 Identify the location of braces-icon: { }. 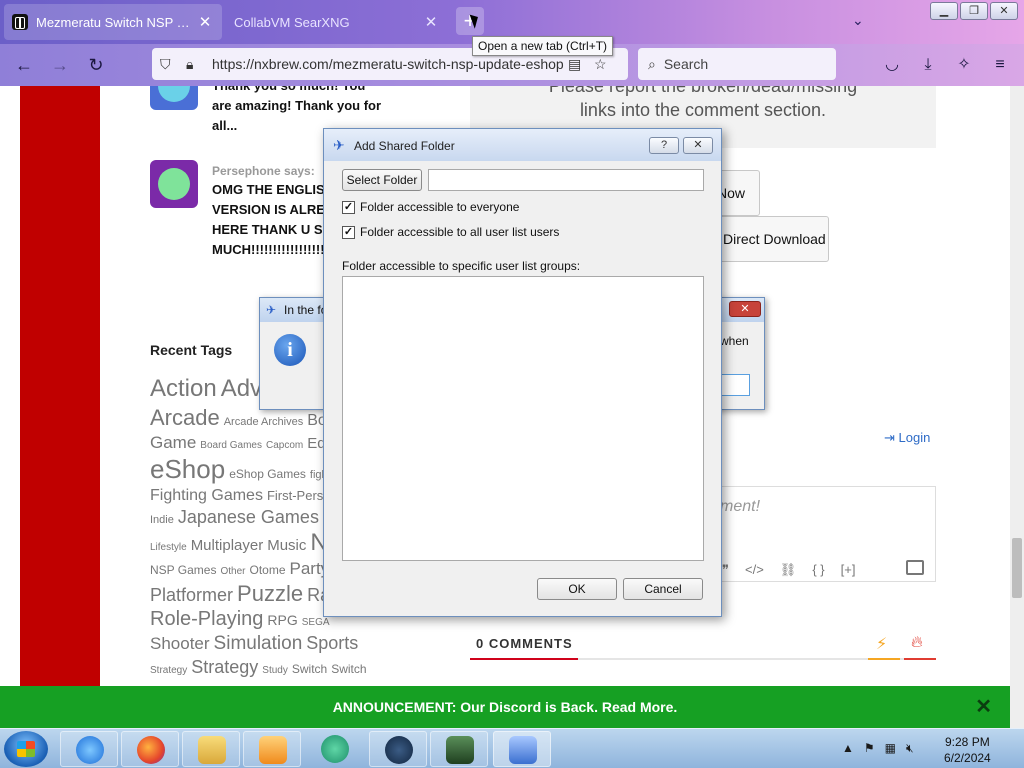
(818, 570).